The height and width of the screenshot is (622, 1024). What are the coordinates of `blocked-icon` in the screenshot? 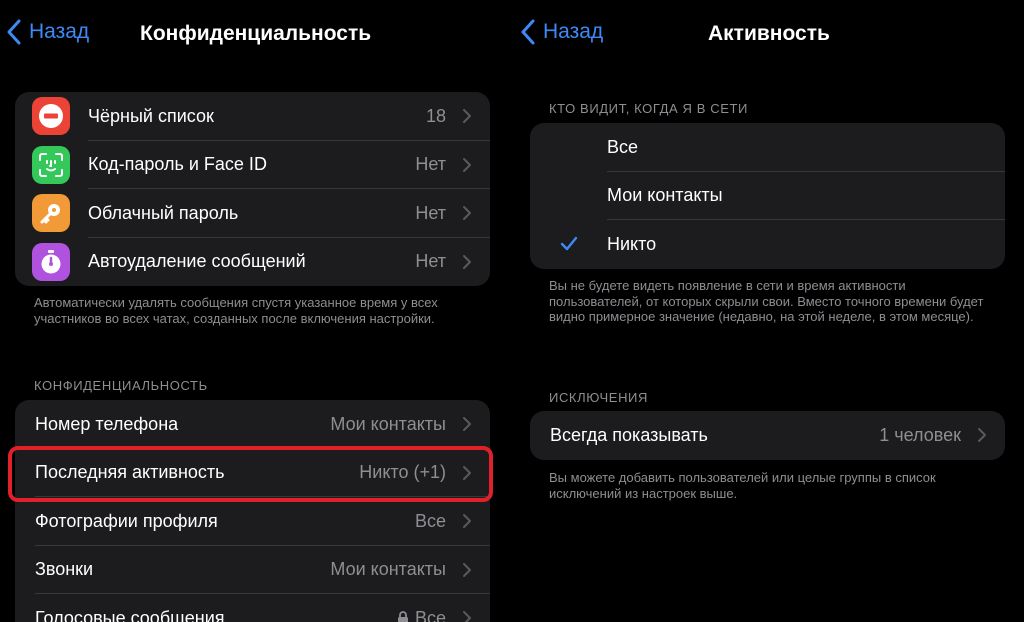 It's located at (51, 116).